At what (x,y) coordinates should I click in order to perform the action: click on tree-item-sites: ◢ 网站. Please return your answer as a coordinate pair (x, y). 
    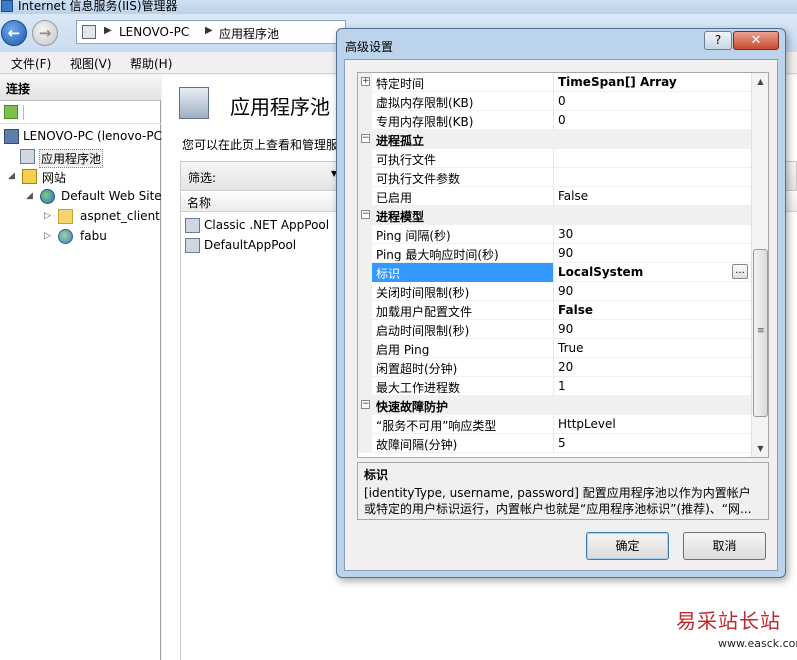
    Looking at the image, I should click on (84, 177).